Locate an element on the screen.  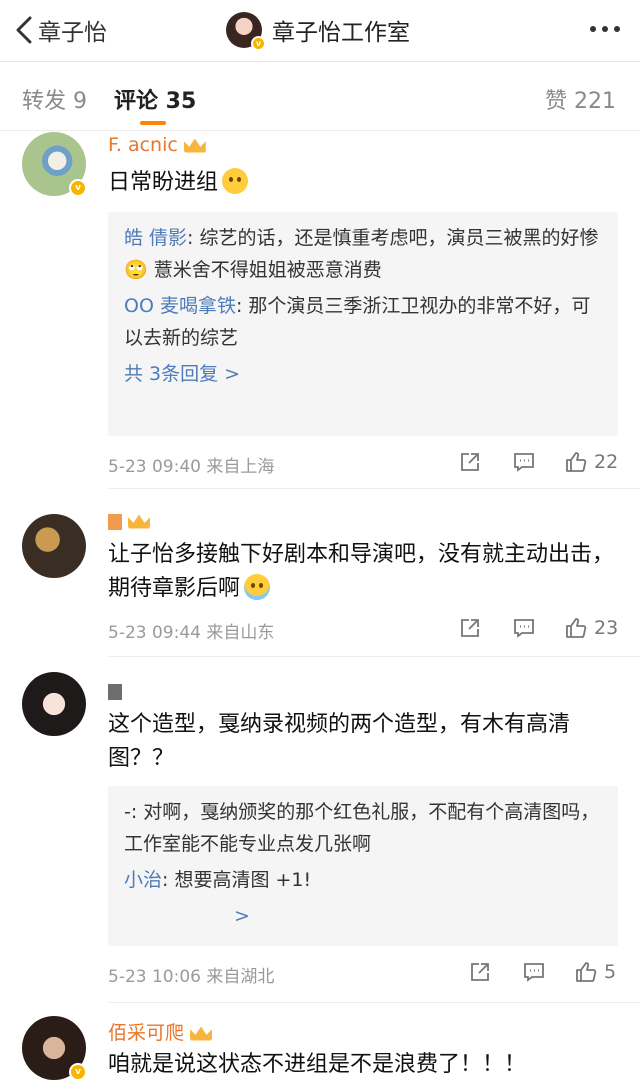
like-count: 23 is located at coordinates (606, 628).